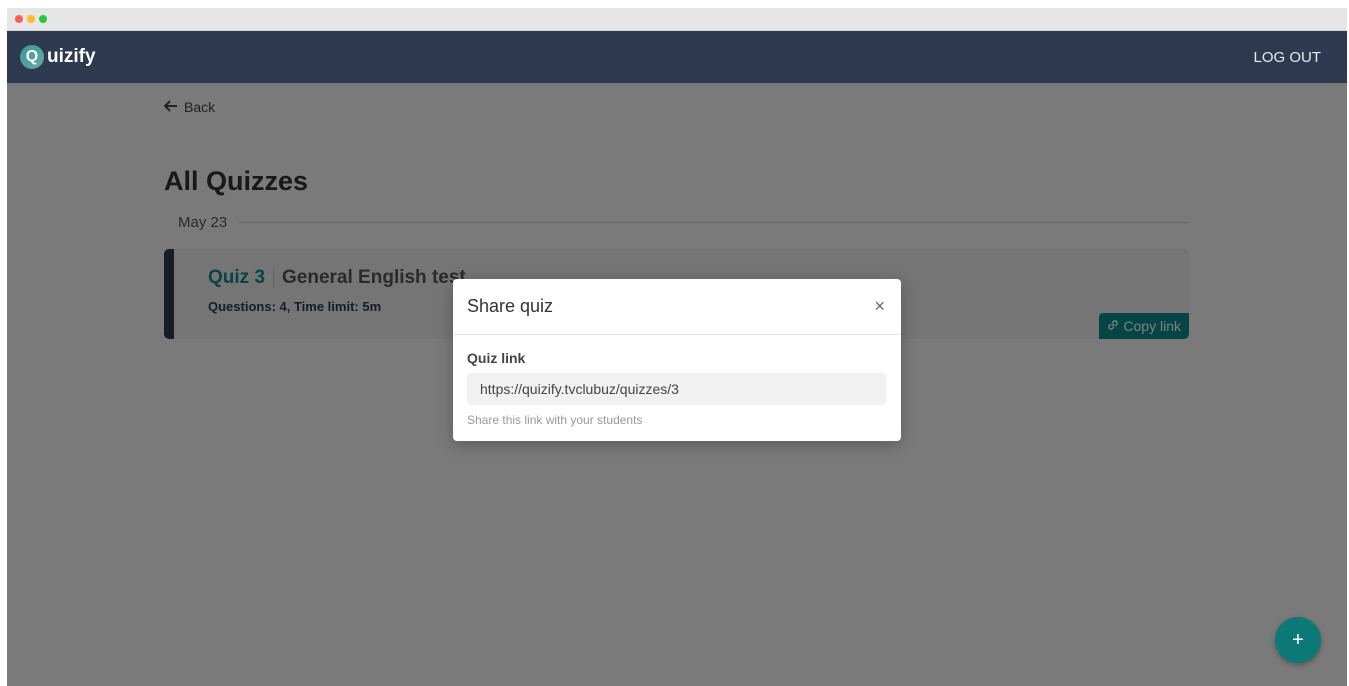 This screenshot has height=686, width=1349. I want to click on modal-header: Share quiz ×, so click(677, 307).